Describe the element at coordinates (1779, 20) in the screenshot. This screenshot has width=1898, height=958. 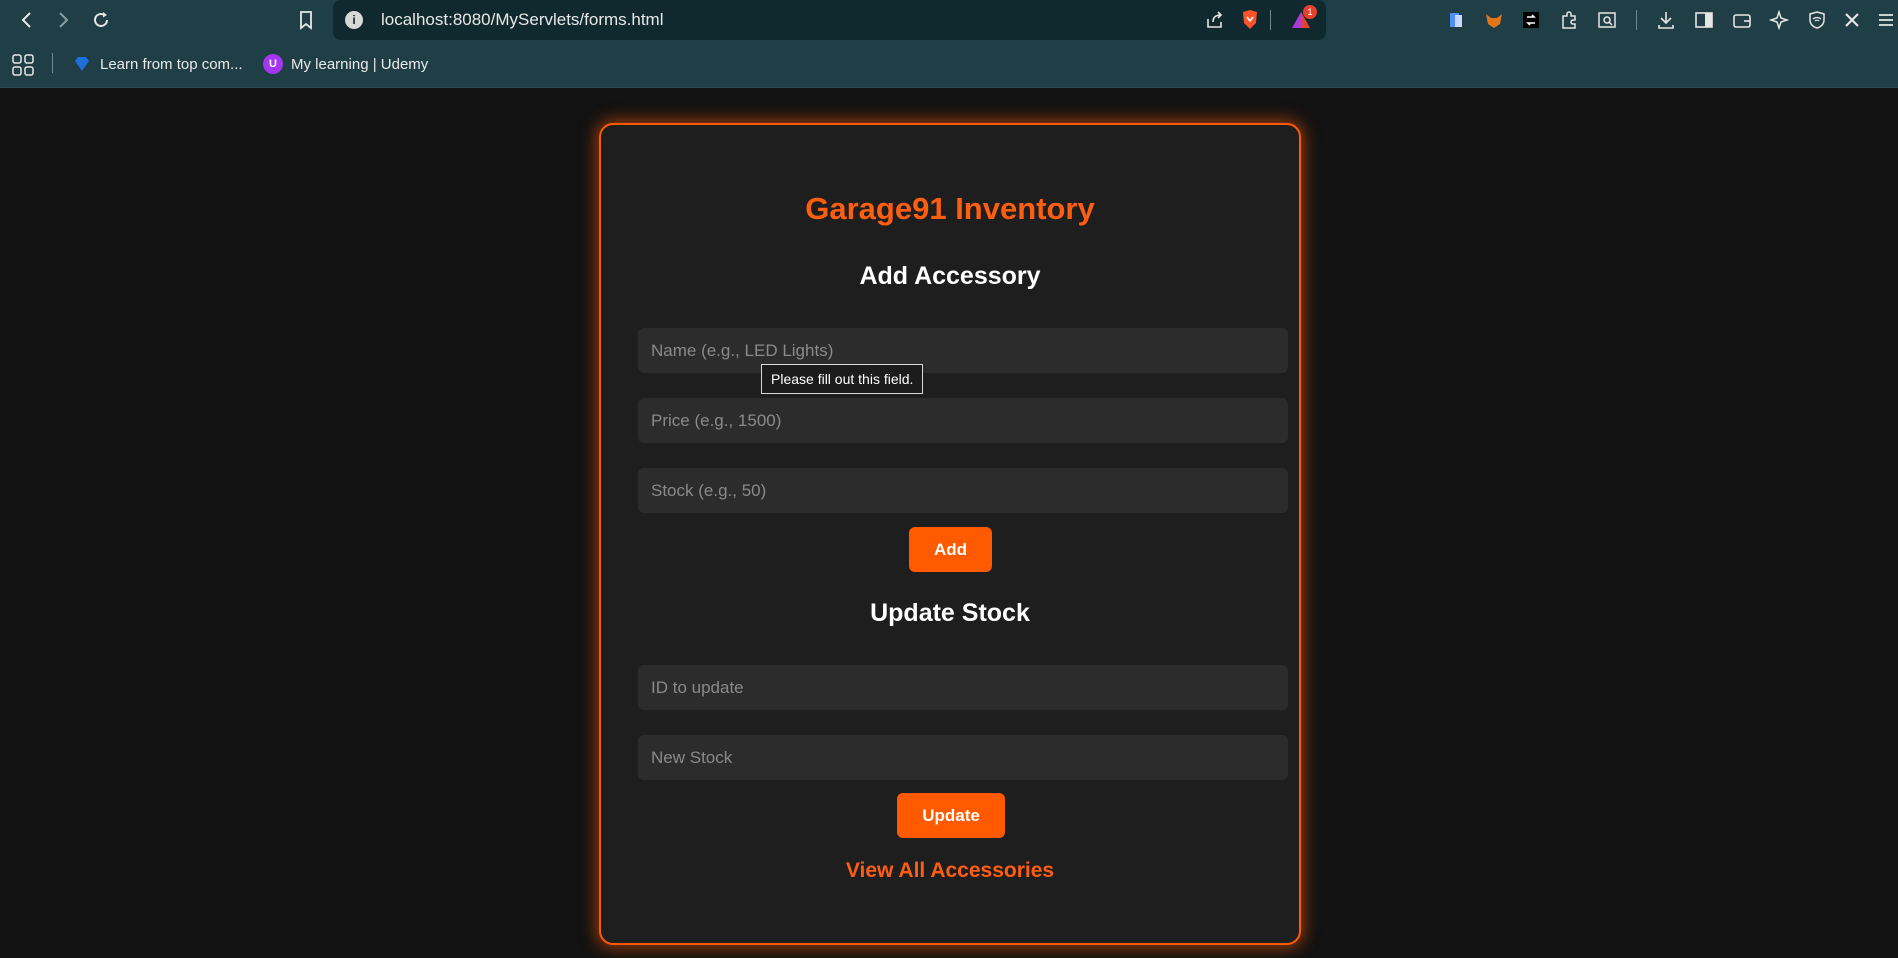
I see `leo-ai-icon` at that location.